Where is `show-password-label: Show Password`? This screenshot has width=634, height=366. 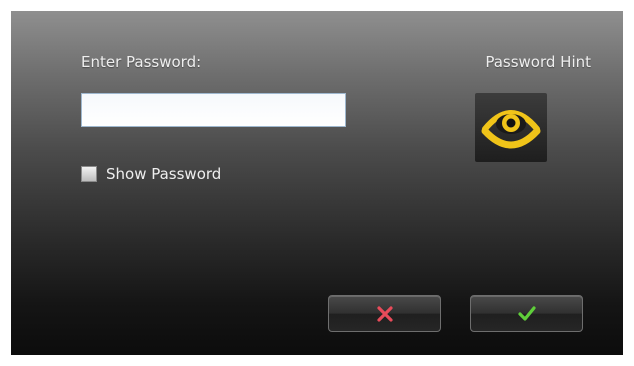
show-password-label: Show Password is located at coordinates (164, 174).